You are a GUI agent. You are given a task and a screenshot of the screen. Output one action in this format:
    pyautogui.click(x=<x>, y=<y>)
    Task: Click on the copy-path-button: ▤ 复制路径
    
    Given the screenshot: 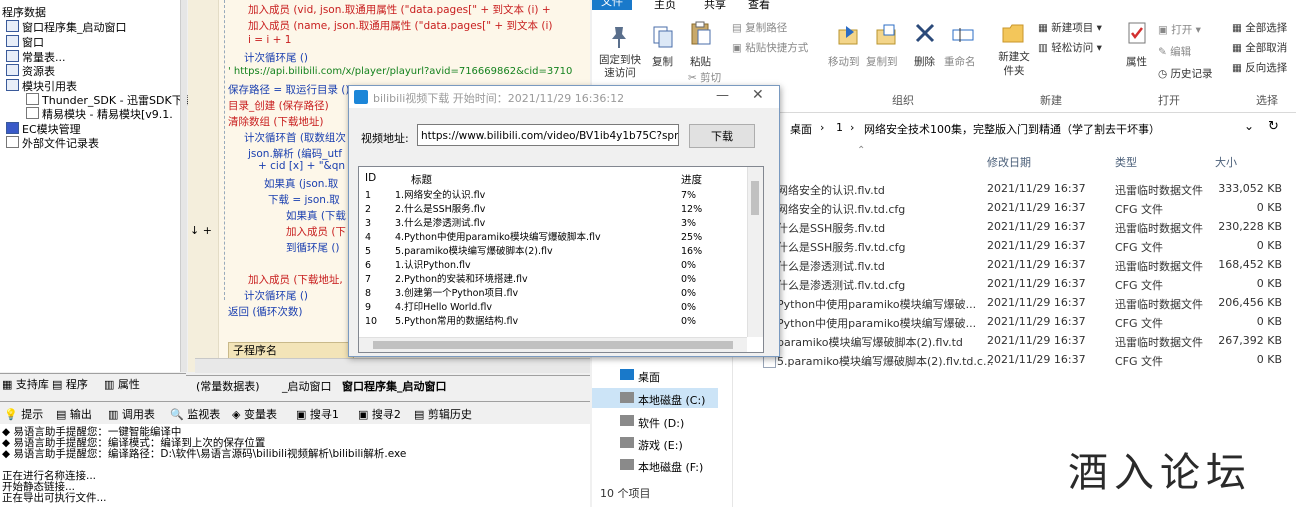 What is the action you would take?
    pyautogui.click(x=759, y=27)
    